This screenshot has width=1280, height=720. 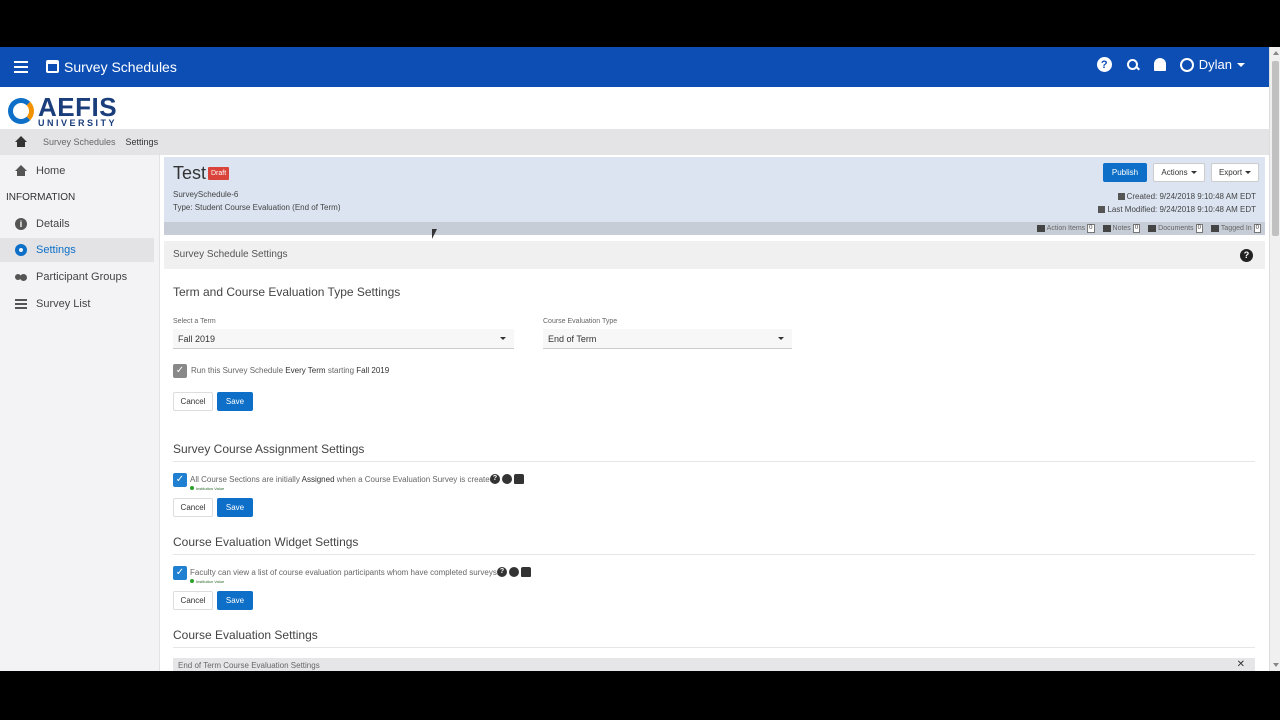 What do you see at coordinates (434, 234) in the screenshot?
I see `mouse-cursor-icon` at bounding box center [434, 234].